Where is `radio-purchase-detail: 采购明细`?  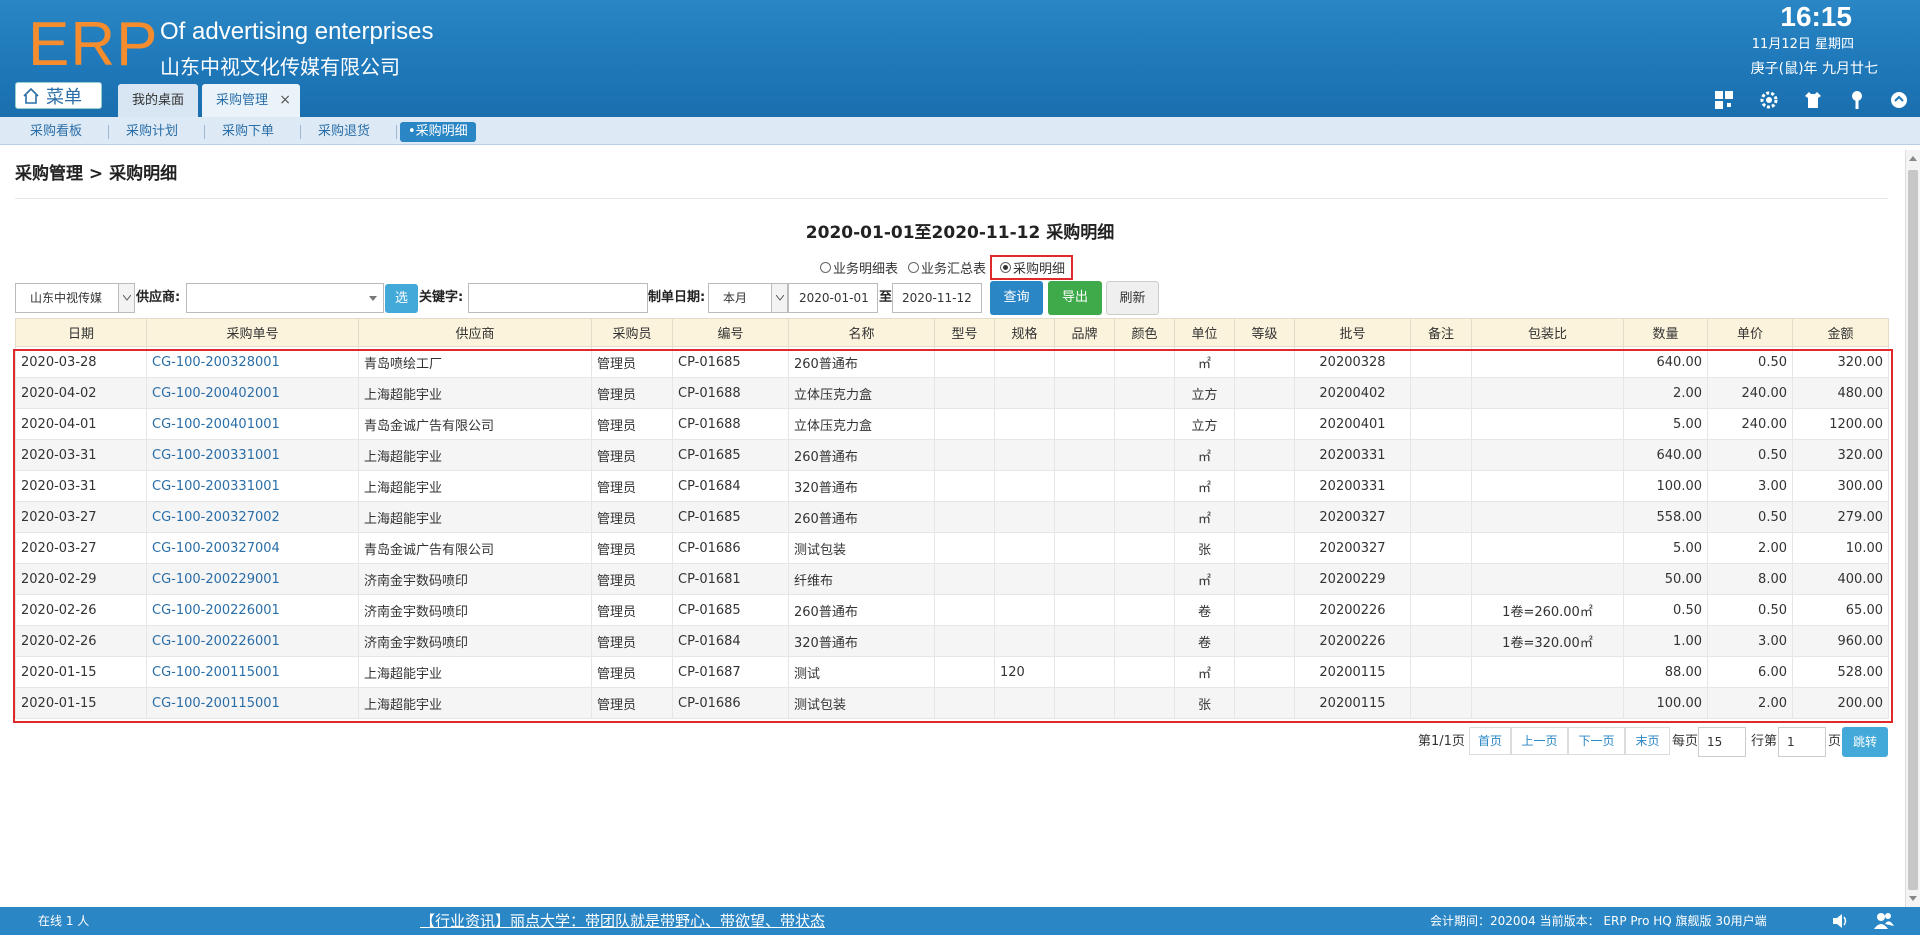
radio-purchase-detail: 采购明细 is located at coordinates (1032, 267).